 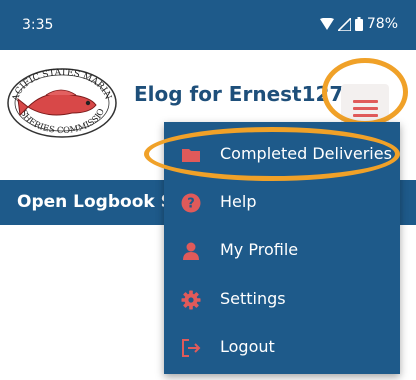 I want to click on menu-item-settings: Settings, so click(x=282, y=299).